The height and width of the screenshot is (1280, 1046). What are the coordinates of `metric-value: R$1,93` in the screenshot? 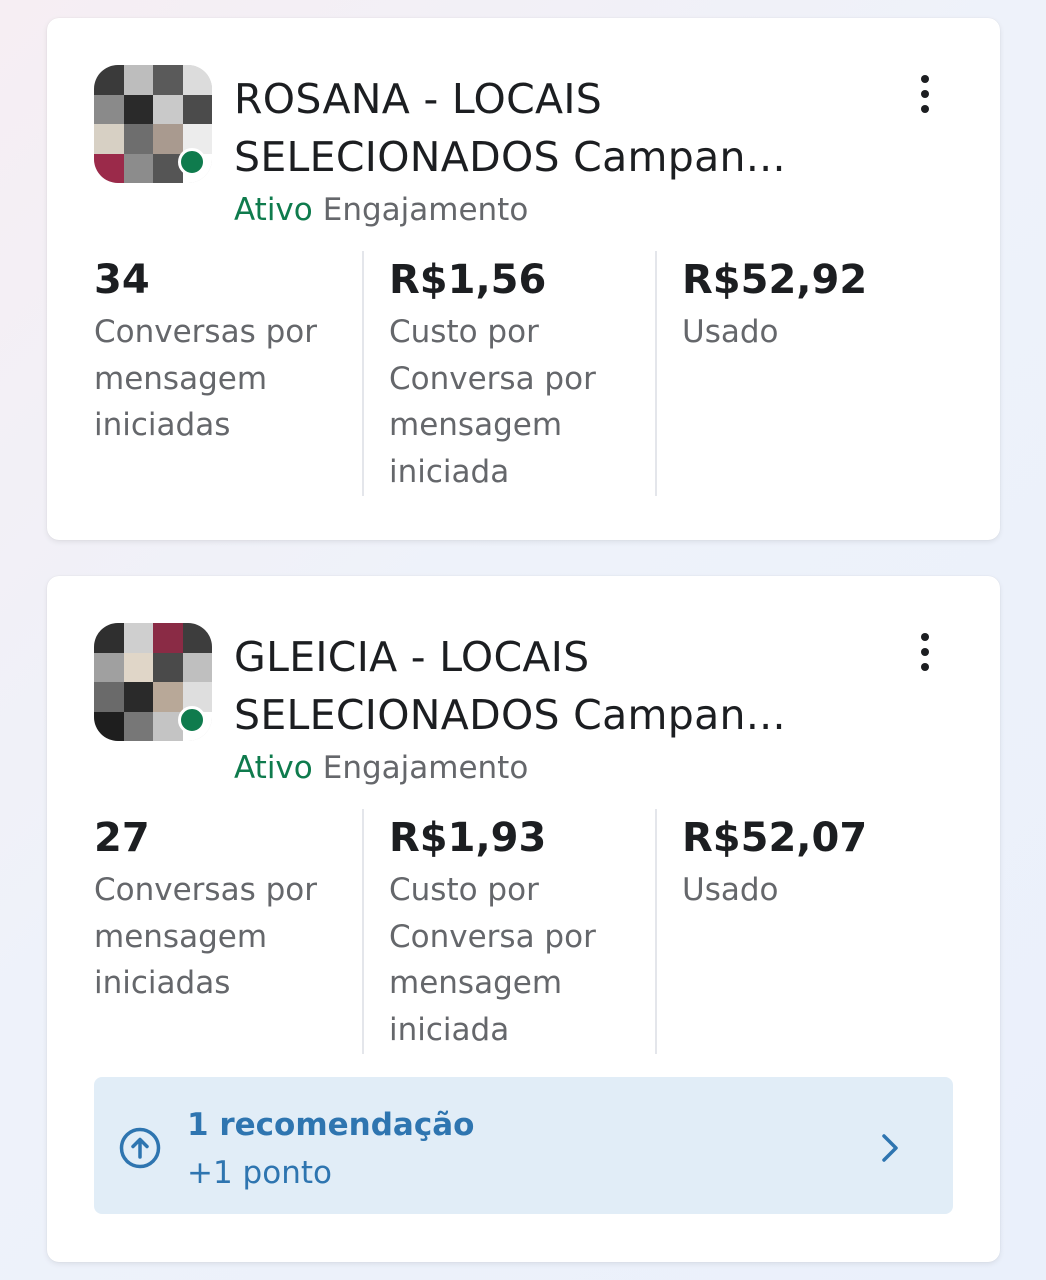 It's located at (468, 838).